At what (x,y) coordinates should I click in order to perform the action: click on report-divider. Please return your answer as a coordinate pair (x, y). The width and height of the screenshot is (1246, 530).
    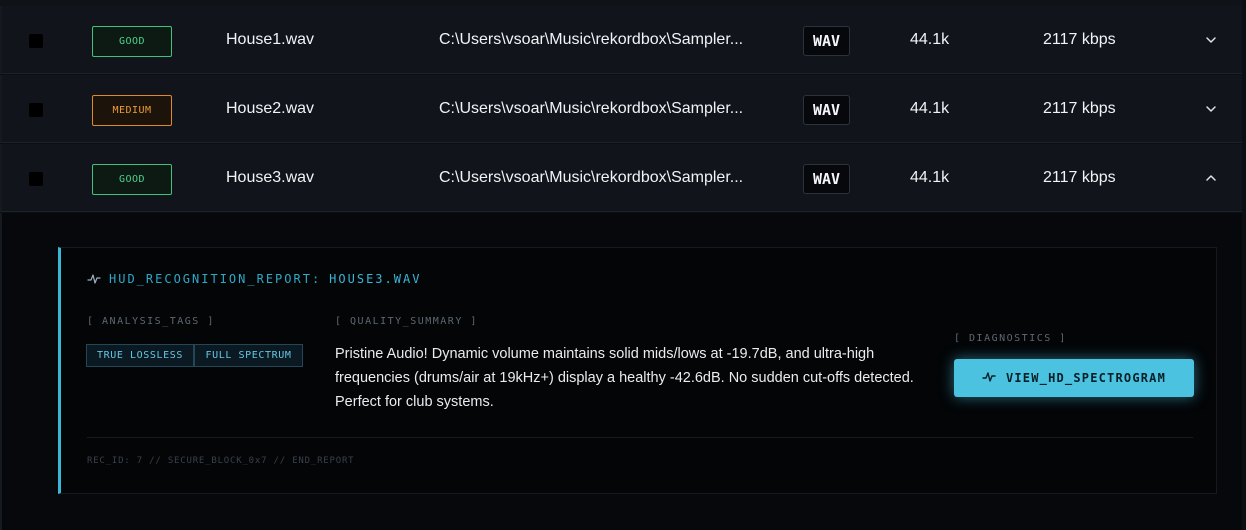
    Looking at the image, I should click on (640, 437).